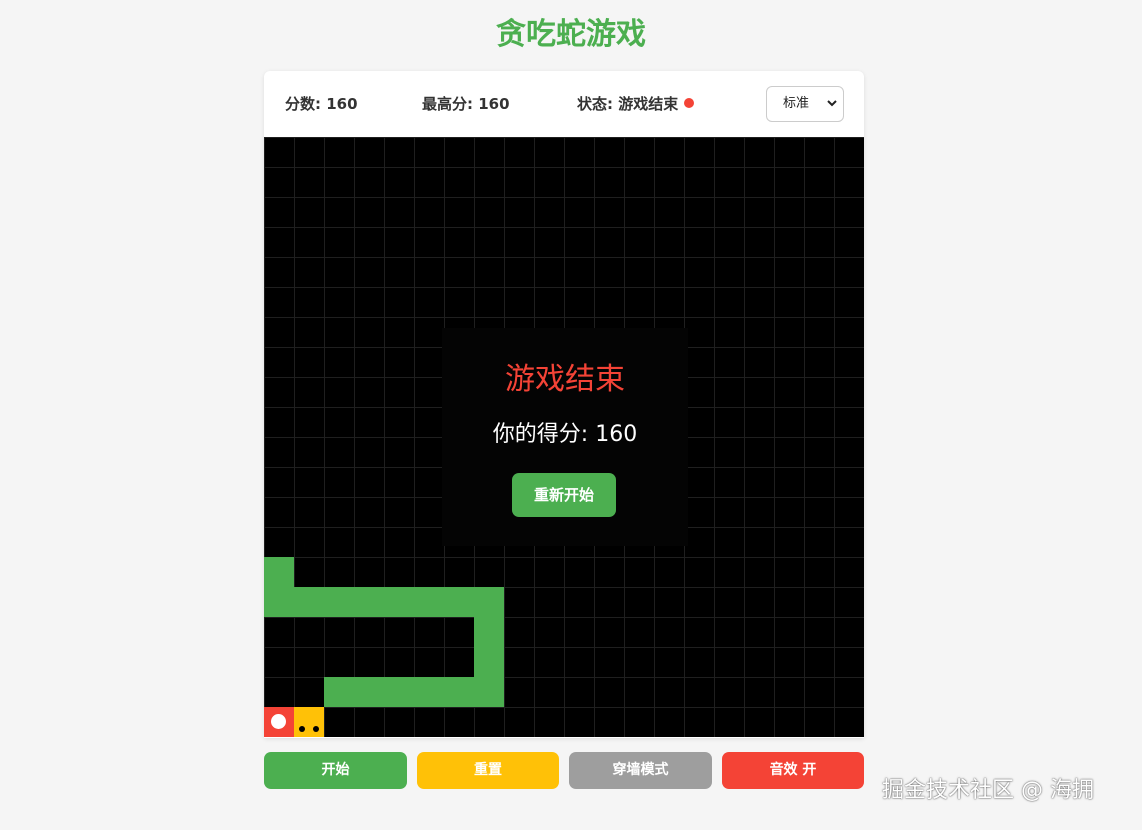 Image resolution: width=1142 pixels, height=830 pixels. I want to click on food-item, so click(279, 722).